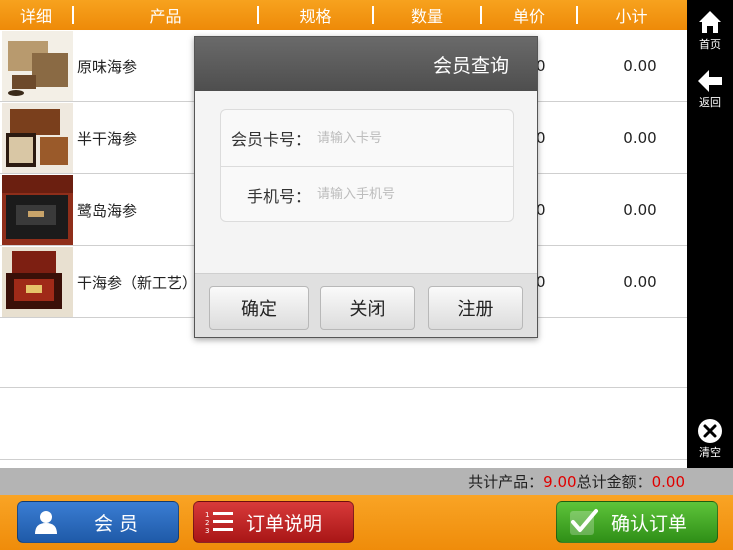 This screenshot has height=550, width=733. I want to click on register-button: 注册, so click(475, 308).